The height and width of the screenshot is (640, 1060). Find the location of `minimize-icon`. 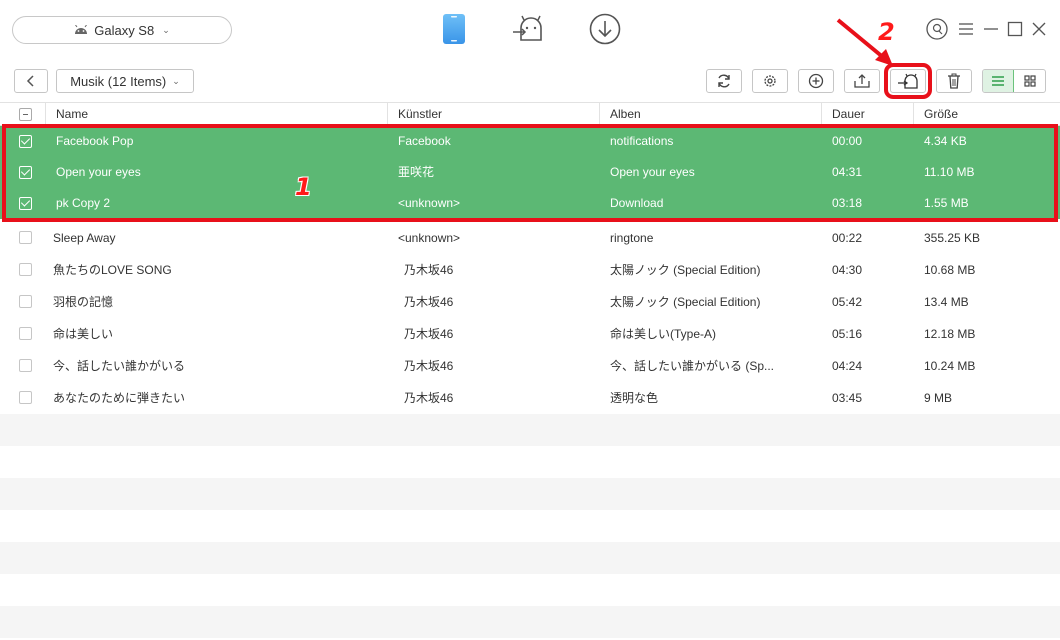

minimize-icon is located at coordinates (991, 29).